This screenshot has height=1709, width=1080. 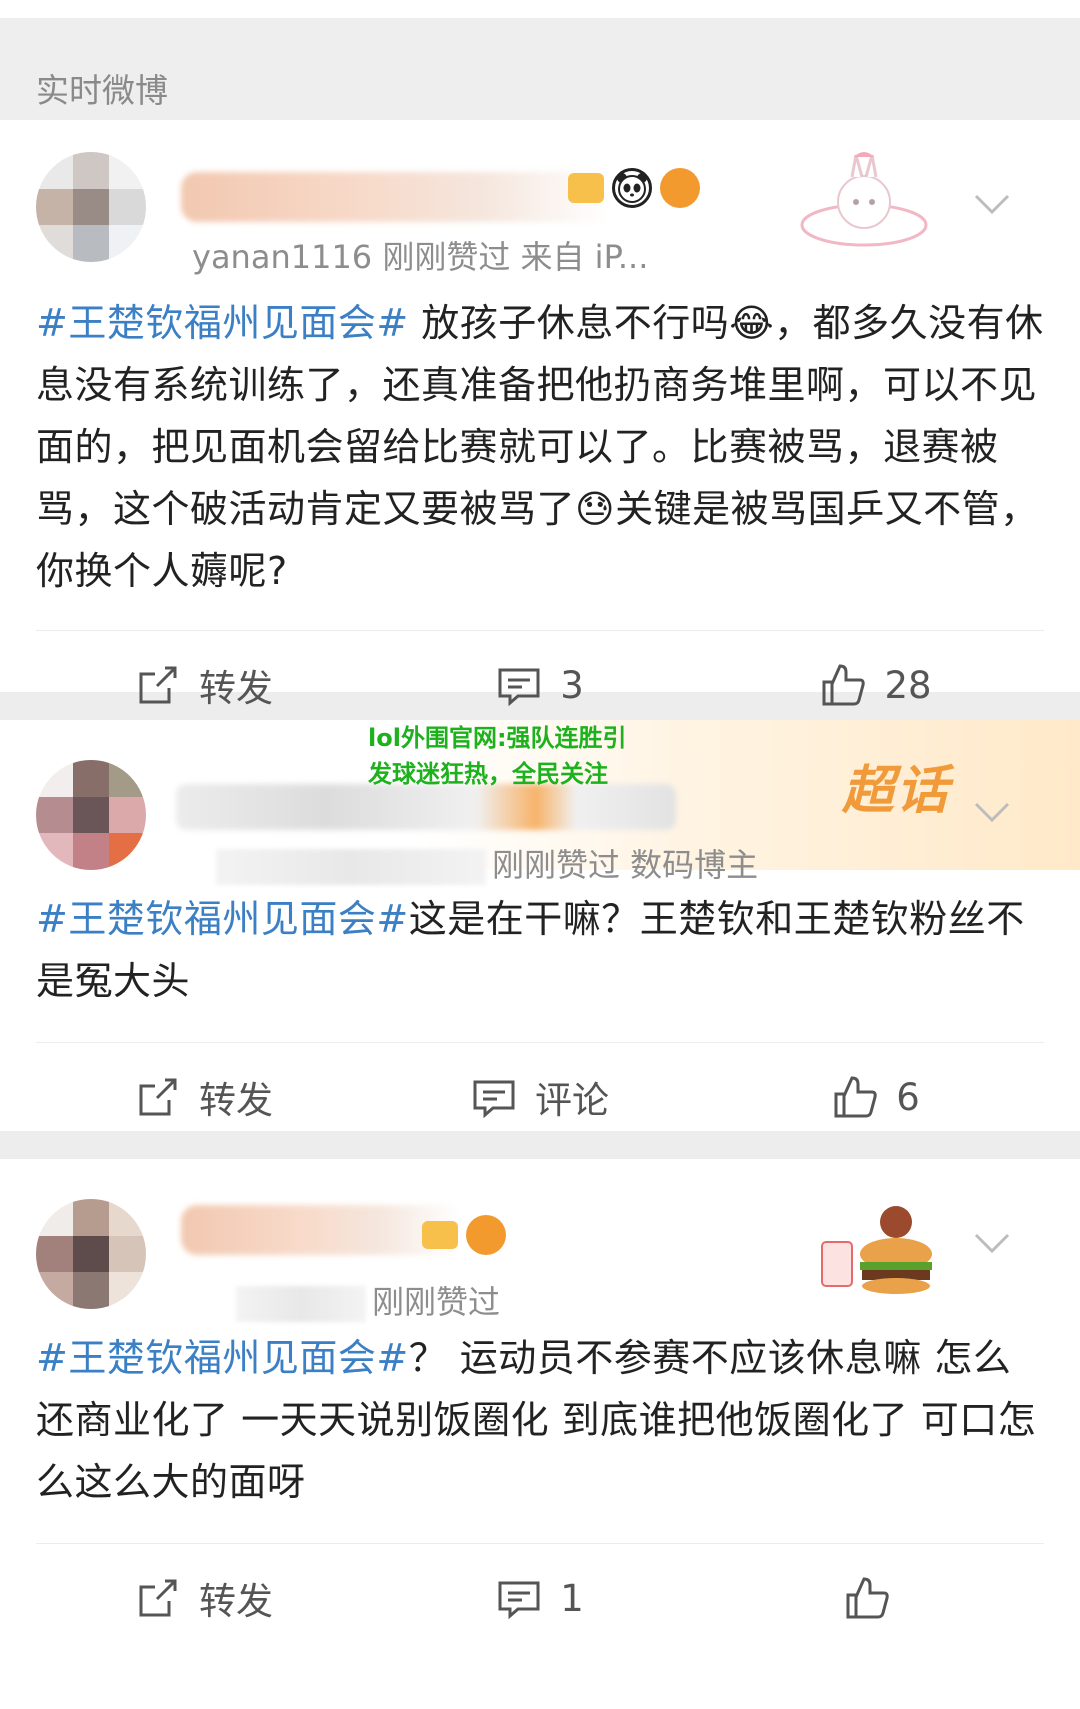 I want to click on like-button: 6, so click(x=876, y=1097).